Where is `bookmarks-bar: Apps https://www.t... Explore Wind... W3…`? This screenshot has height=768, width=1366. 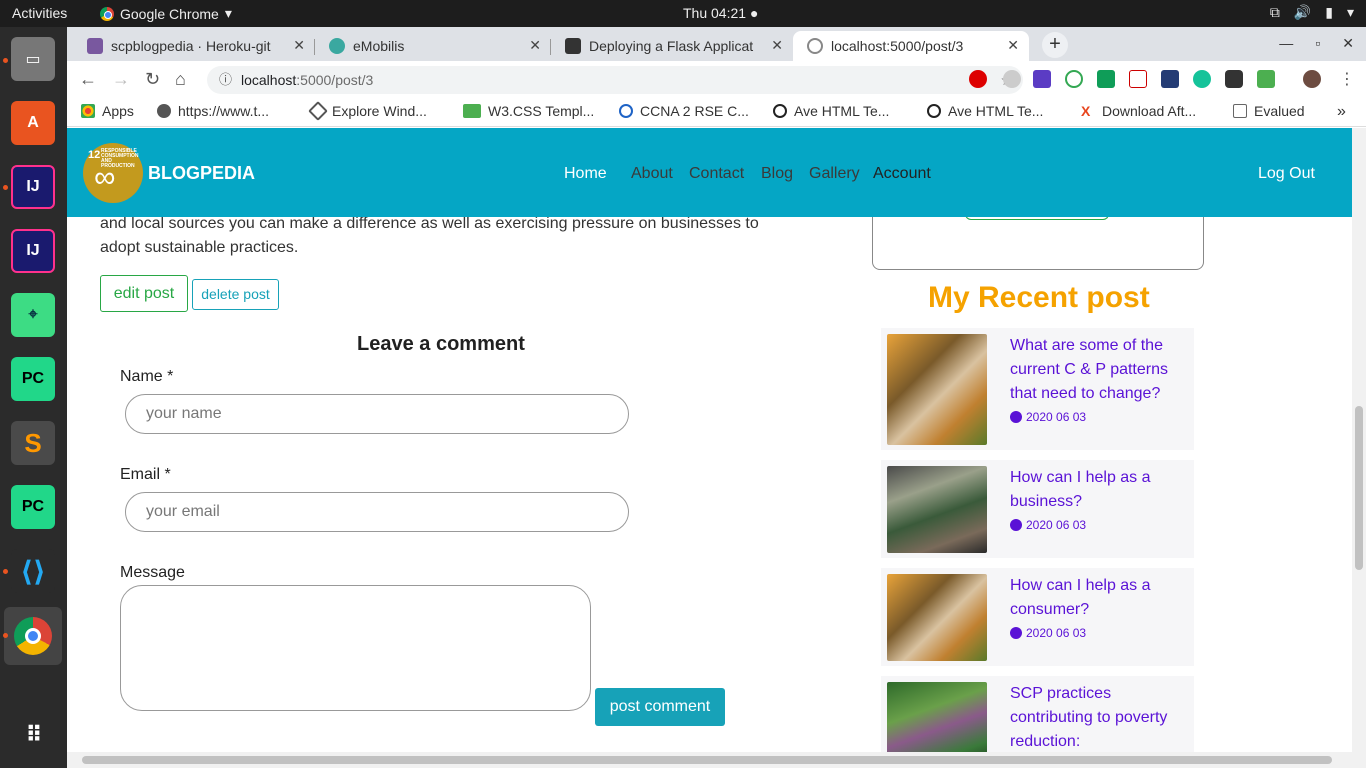
bookmarks-bar: Apps https://www.t... Explore Wind... W3… is located at coordinates (716, 112).